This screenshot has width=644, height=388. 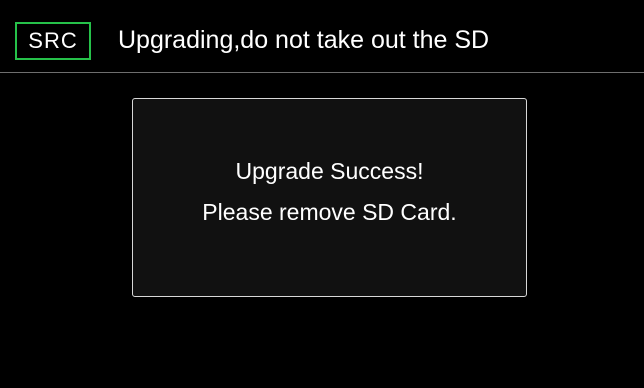 What do you see at coordinates (329, 212) in the screenshot?
I see `dialog-message-line-2: Please remove SD Card.` at bounding box center [329, 212].